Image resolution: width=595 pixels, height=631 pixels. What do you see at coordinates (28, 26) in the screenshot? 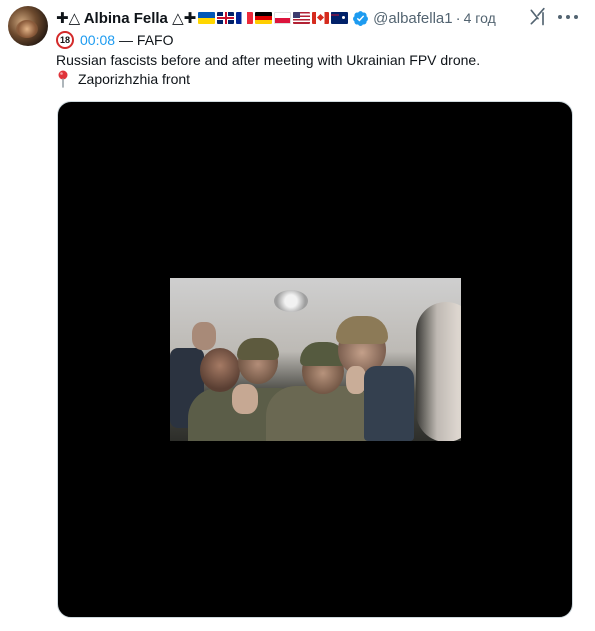
I see `avatar` at bounding box center [28, 26].